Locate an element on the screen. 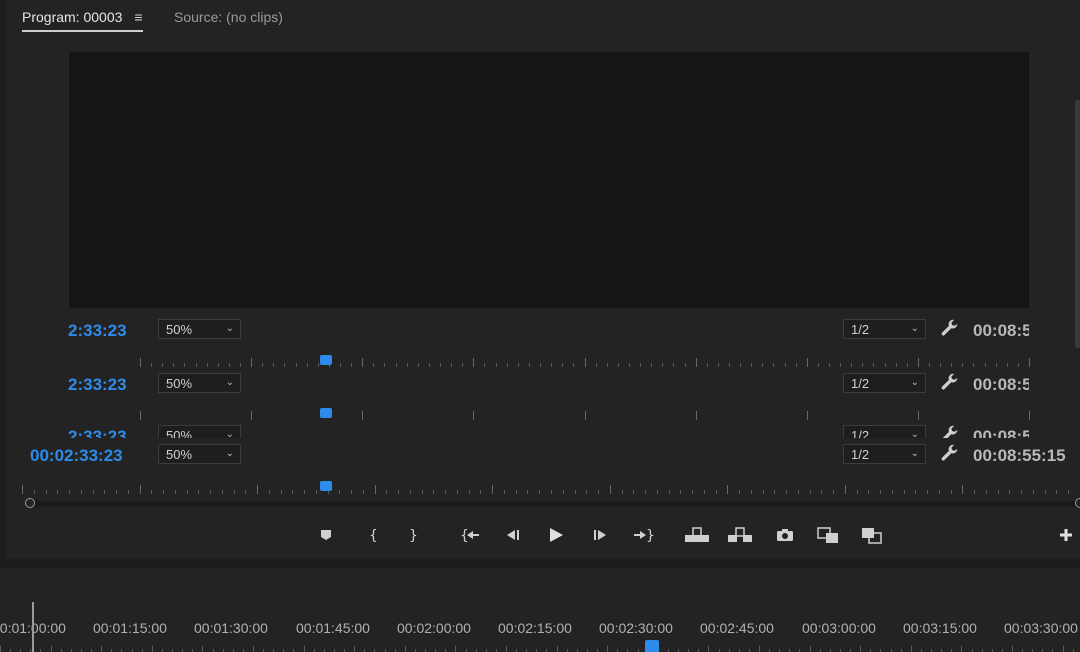  panel-menu-icon: ≡ is located at coordinates (138, 17).